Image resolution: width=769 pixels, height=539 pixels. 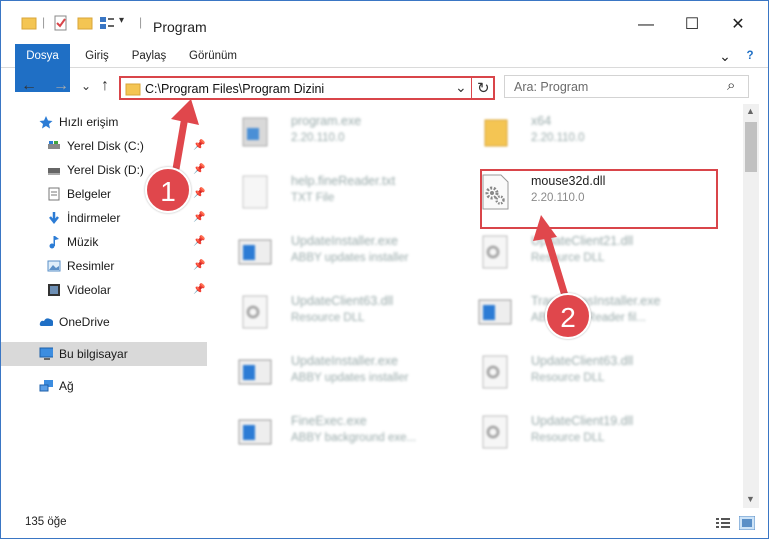 What do you see at coordinates (46, 122) in the screenshot?
I see `star-icon` at bounding box center [46, 122].